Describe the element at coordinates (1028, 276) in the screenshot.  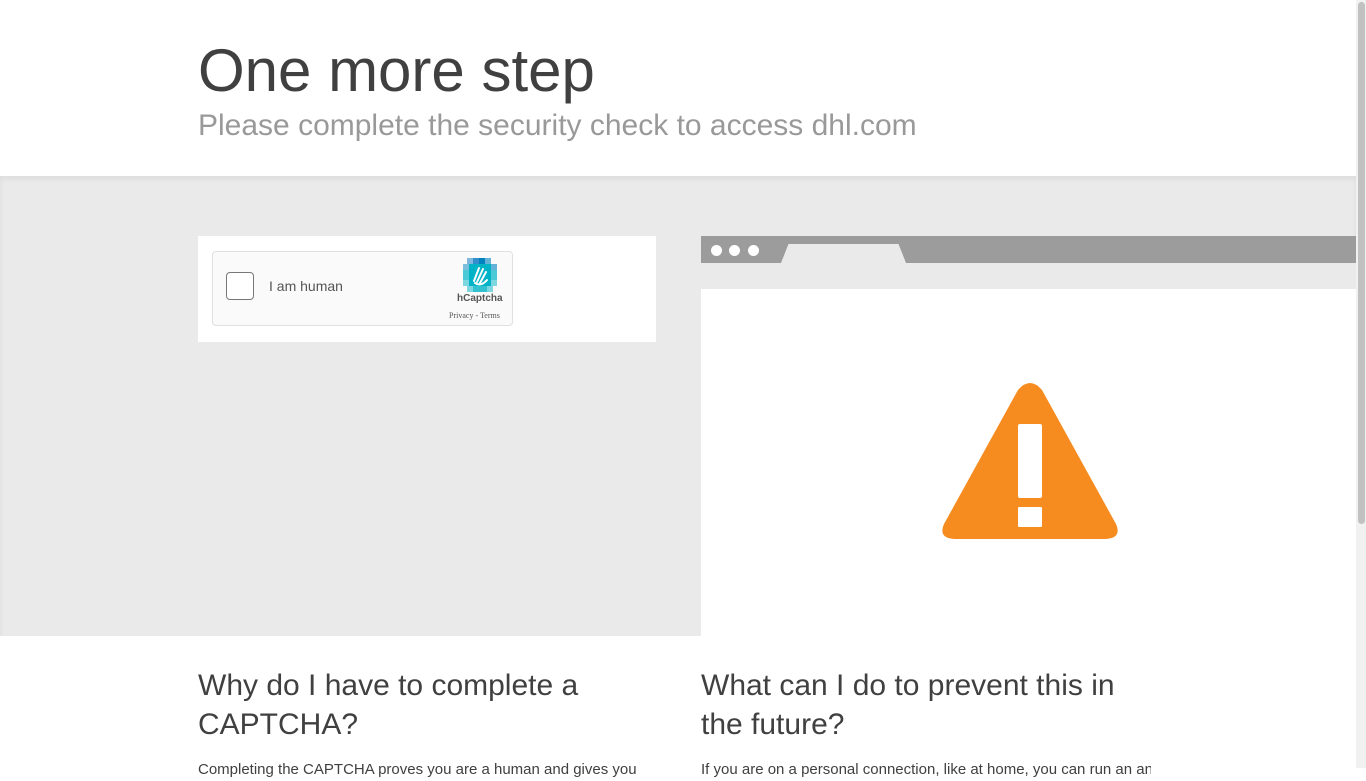
I see `browser-toolbar` at that location.